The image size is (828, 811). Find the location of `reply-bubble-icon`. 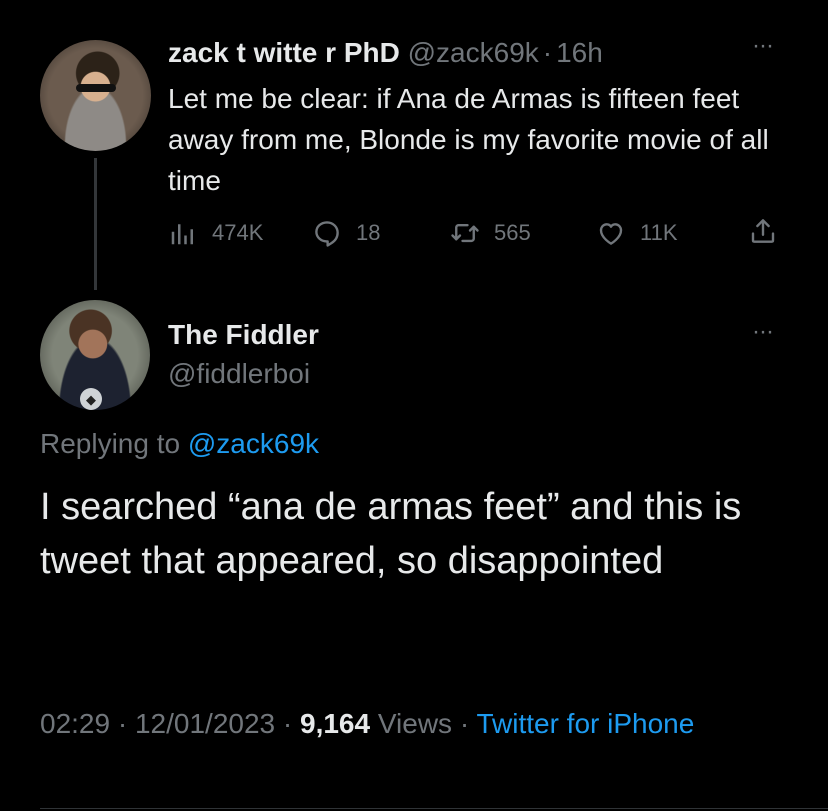

reply-bubble-icon is located at coordinates (327, 234).